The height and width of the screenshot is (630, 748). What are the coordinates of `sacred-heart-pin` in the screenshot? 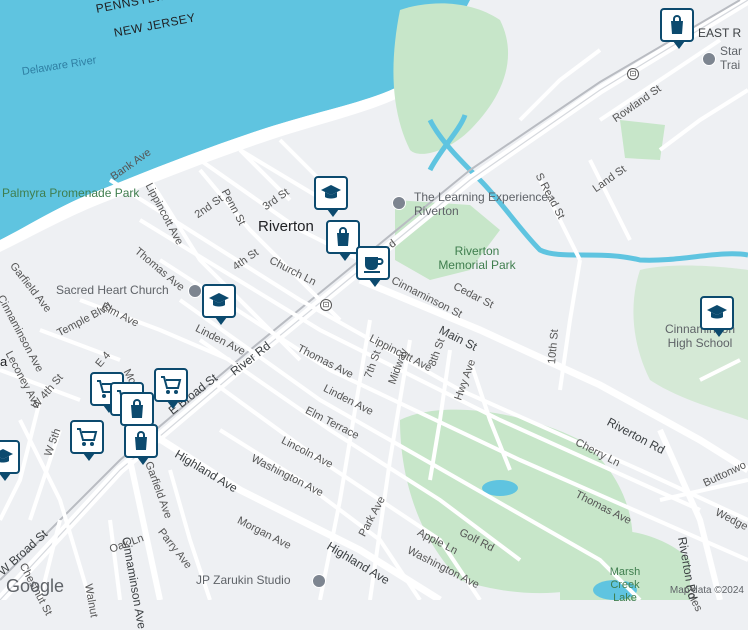 It's located at (195, 291).